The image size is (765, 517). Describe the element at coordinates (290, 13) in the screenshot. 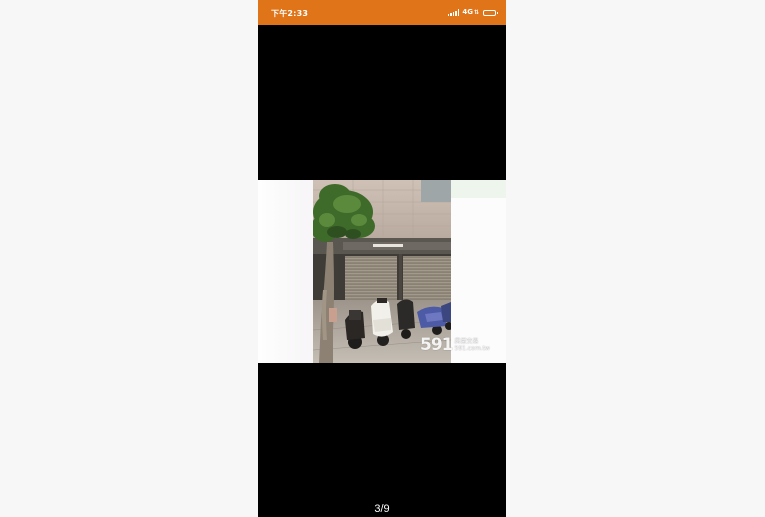

I see `status-time: 下午2:33` at that location.